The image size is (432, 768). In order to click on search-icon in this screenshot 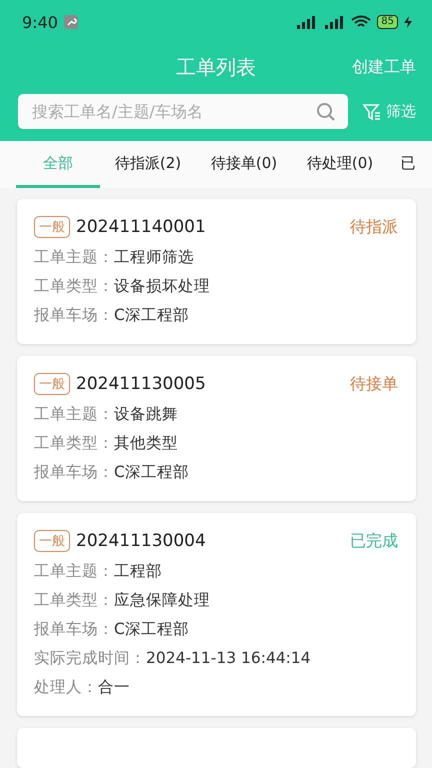, I will do `click(326, 112)`.